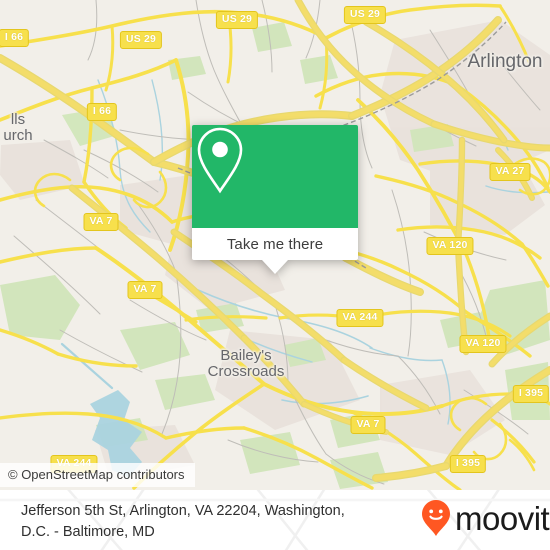 The image size is (550, 550). Describe the element at coordinates (18, 119) in the screenshot. I see `place-label-text-line1: lls` at that location.